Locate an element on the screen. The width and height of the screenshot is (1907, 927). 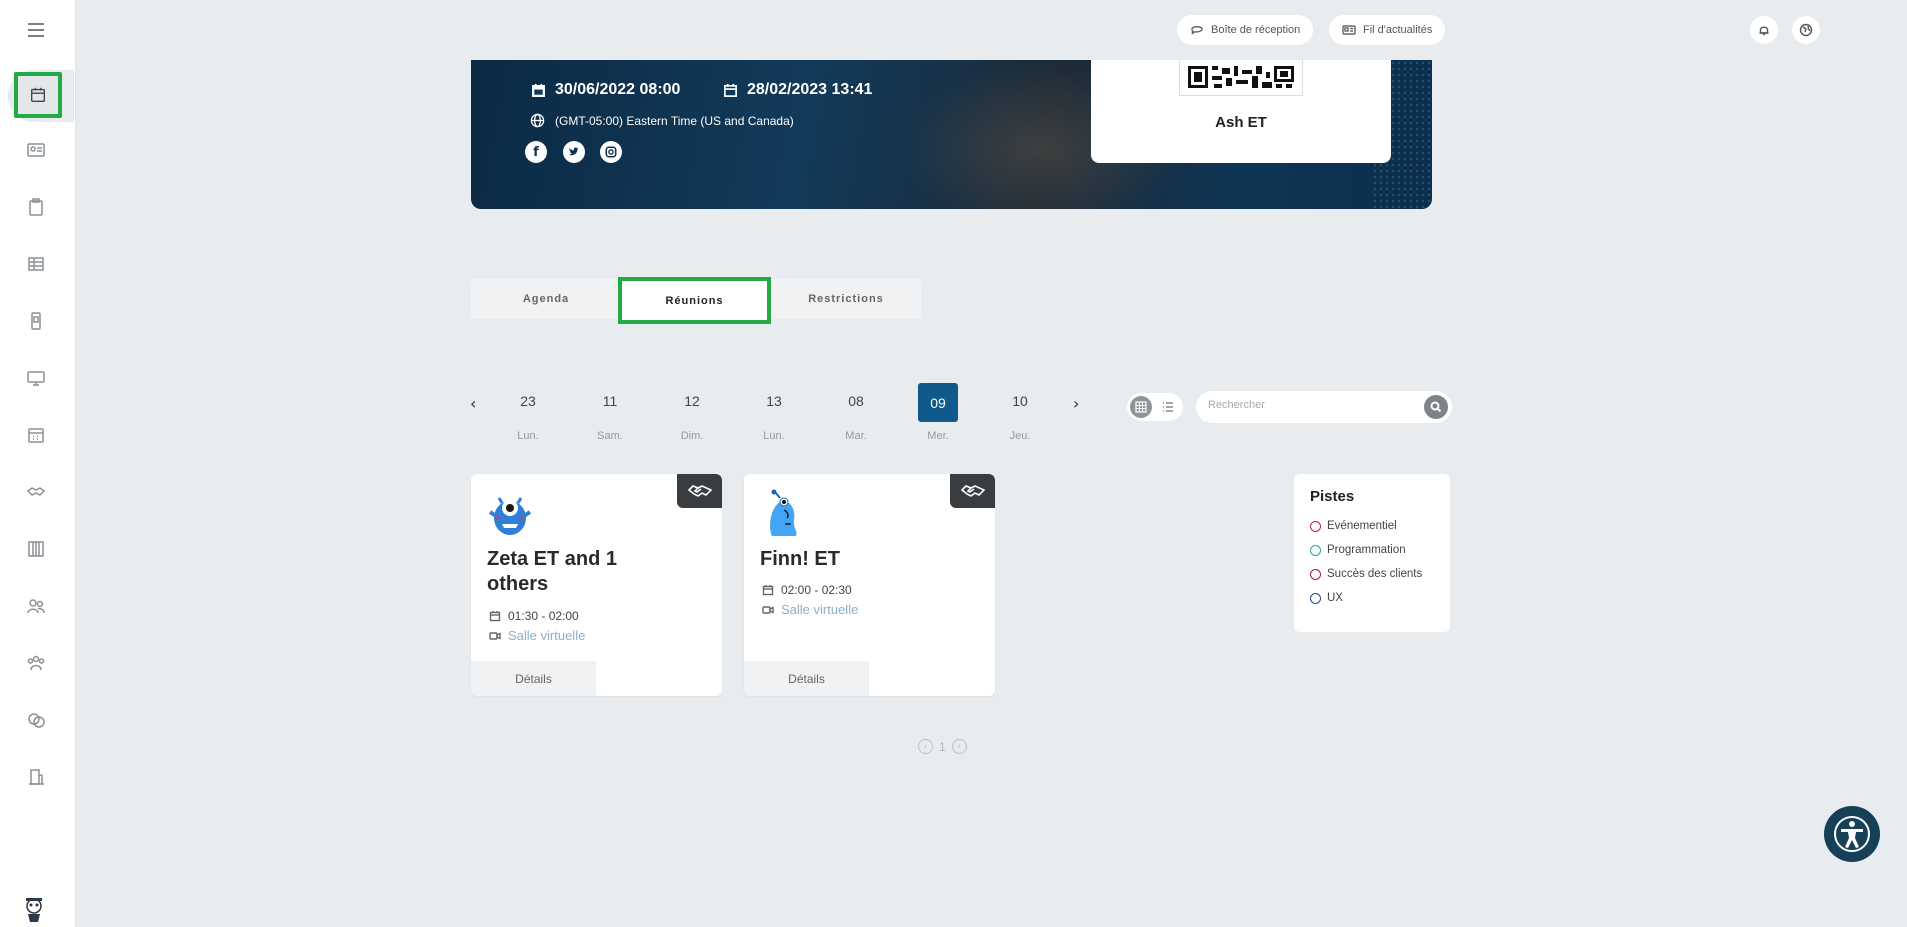
sidebar is located at coordinates (38, 463).